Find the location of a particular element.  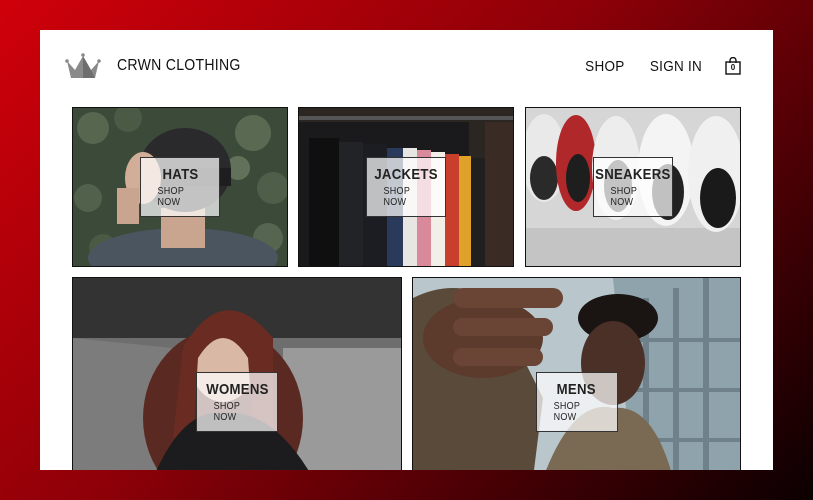

category-title: MENS is located at coordinates (576, 389).